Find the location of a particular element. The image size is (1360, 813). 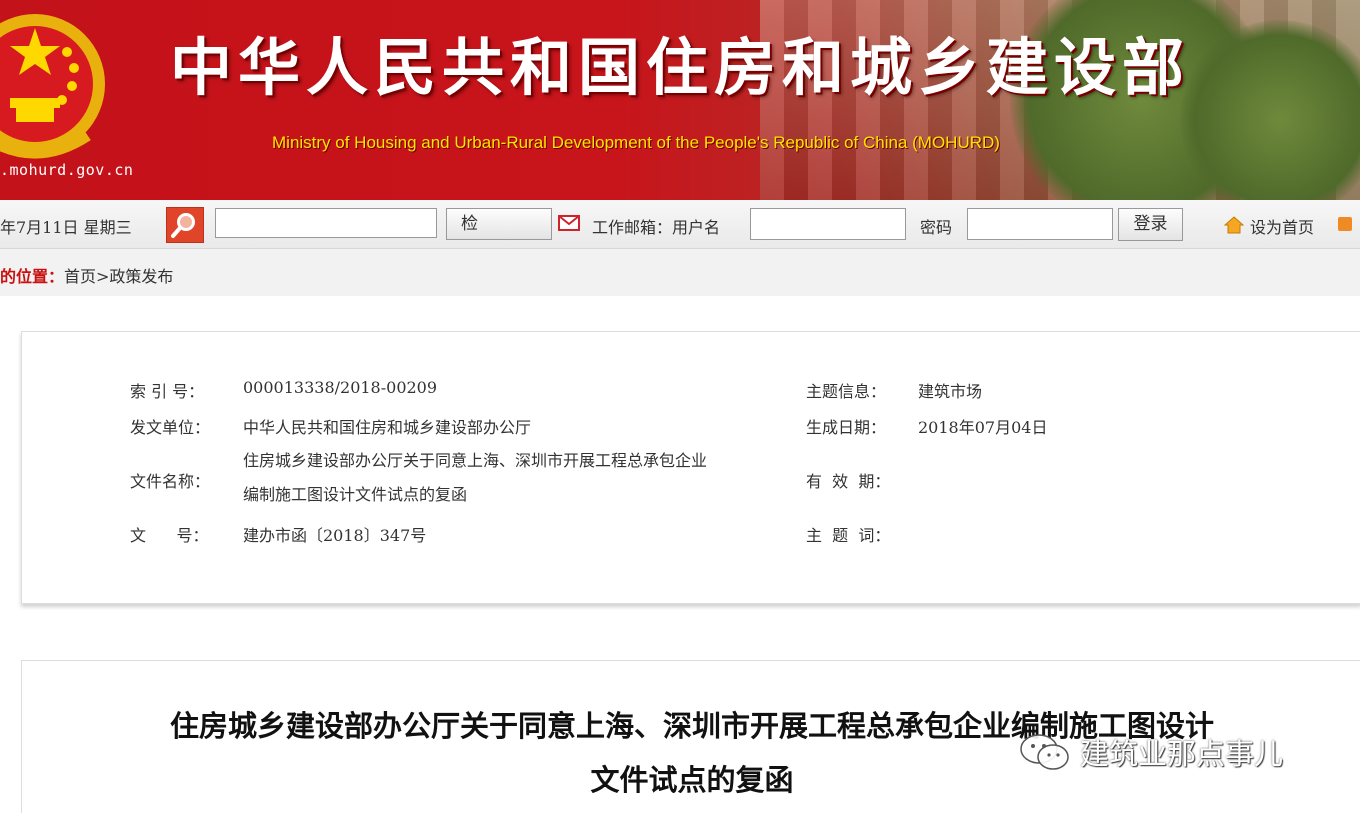

password-label: 密码 is located at coordinates (936, 227).